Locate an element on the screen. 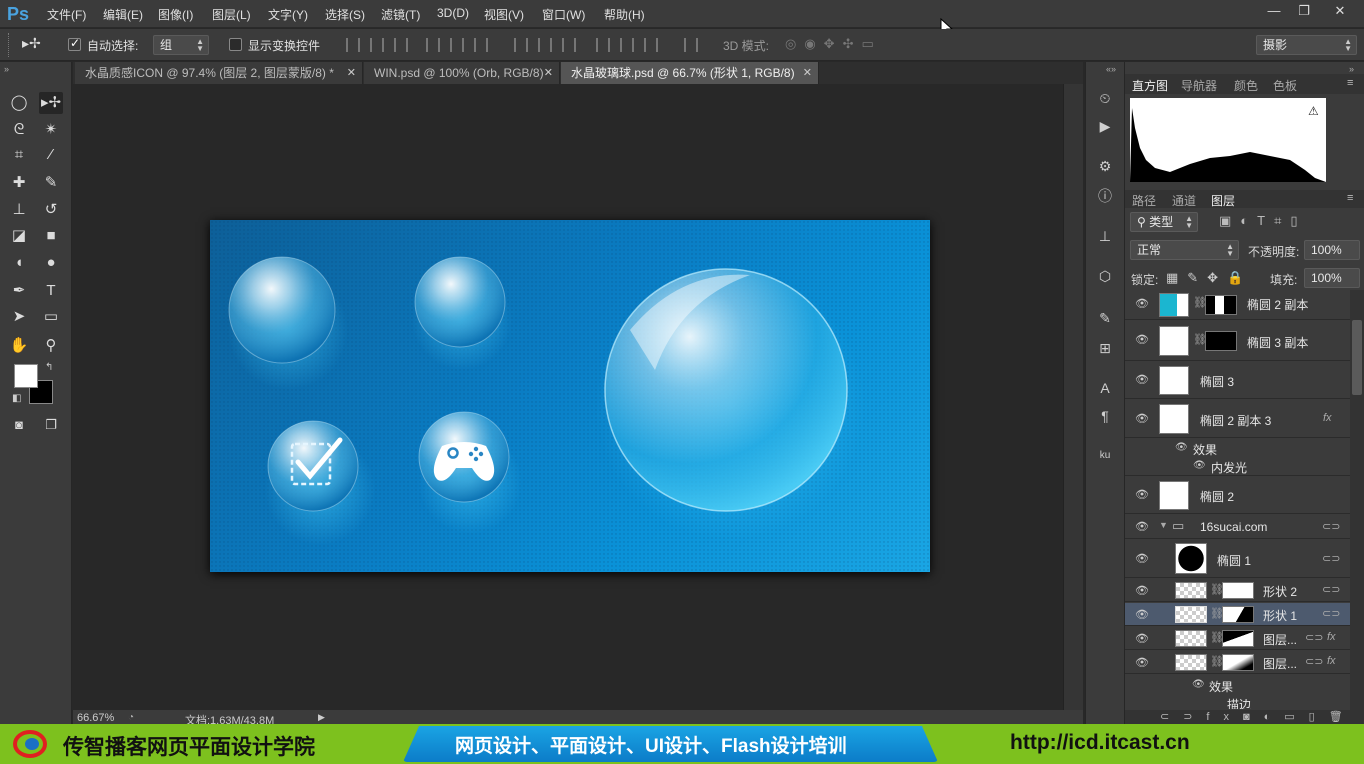 The width and height of the screenshot is (1364, 764). collapse-toolbox-icon: » is located at coordinates (6, 69).